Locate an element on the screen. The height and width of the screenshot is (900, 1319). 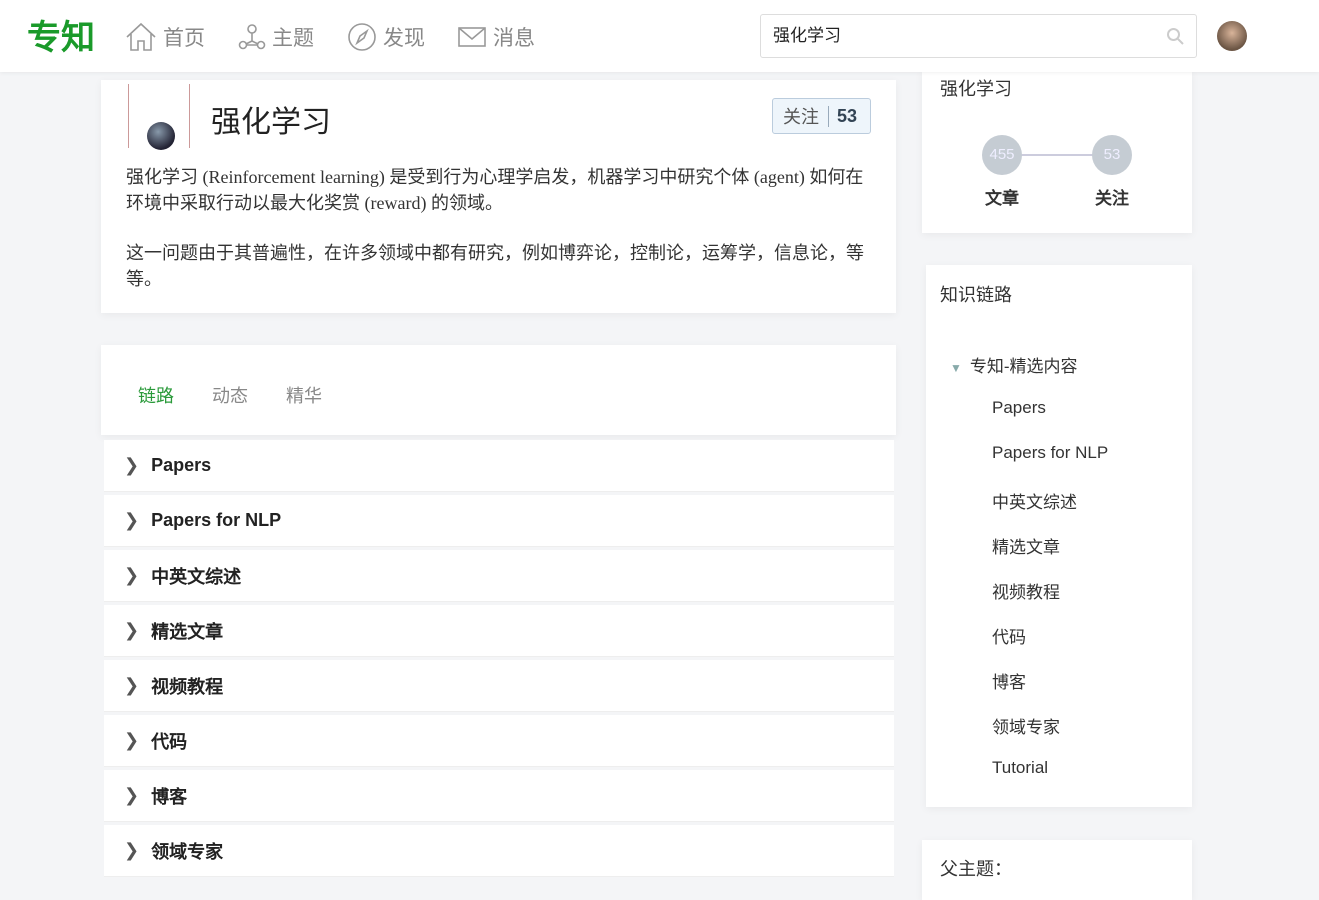
tab-featured: 精华 is located at coordinates (304, 395).